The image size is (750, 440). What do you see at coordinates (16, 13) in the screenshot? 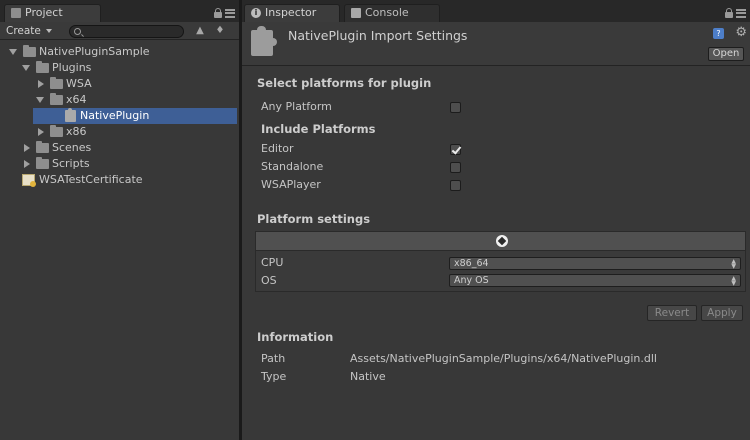
I see `folder-tab-icon` at bounding box center [16, 13].